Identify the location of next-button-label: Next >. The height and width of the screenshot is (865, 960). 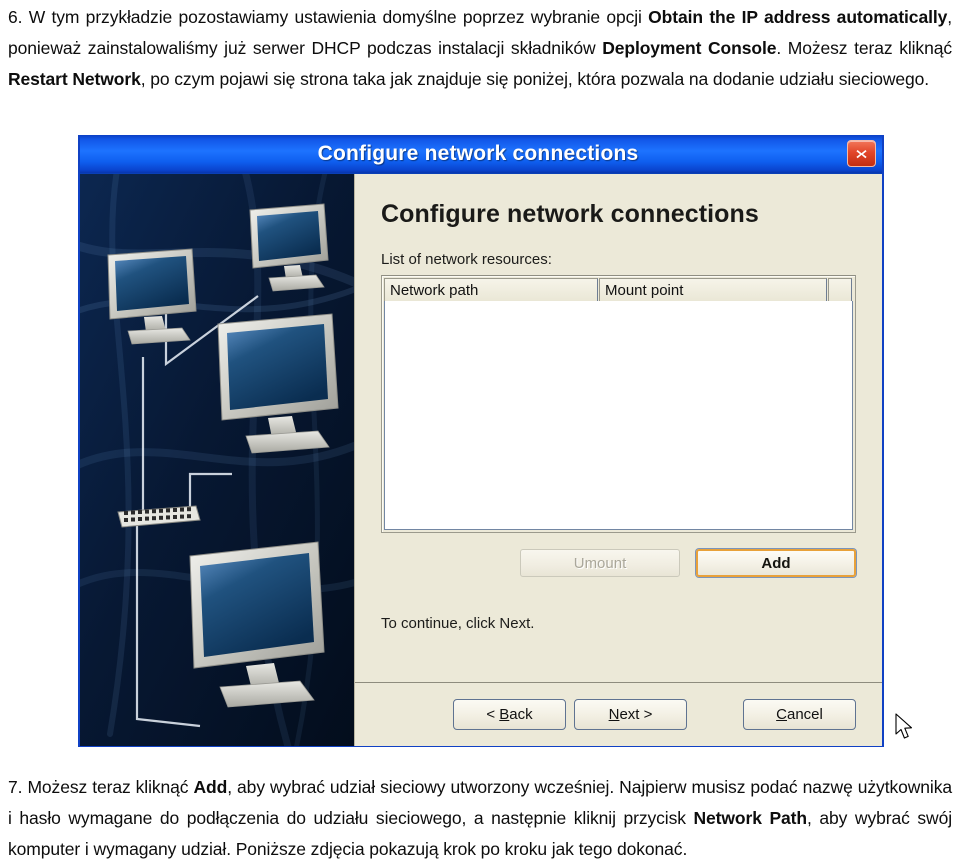
(630, 714).